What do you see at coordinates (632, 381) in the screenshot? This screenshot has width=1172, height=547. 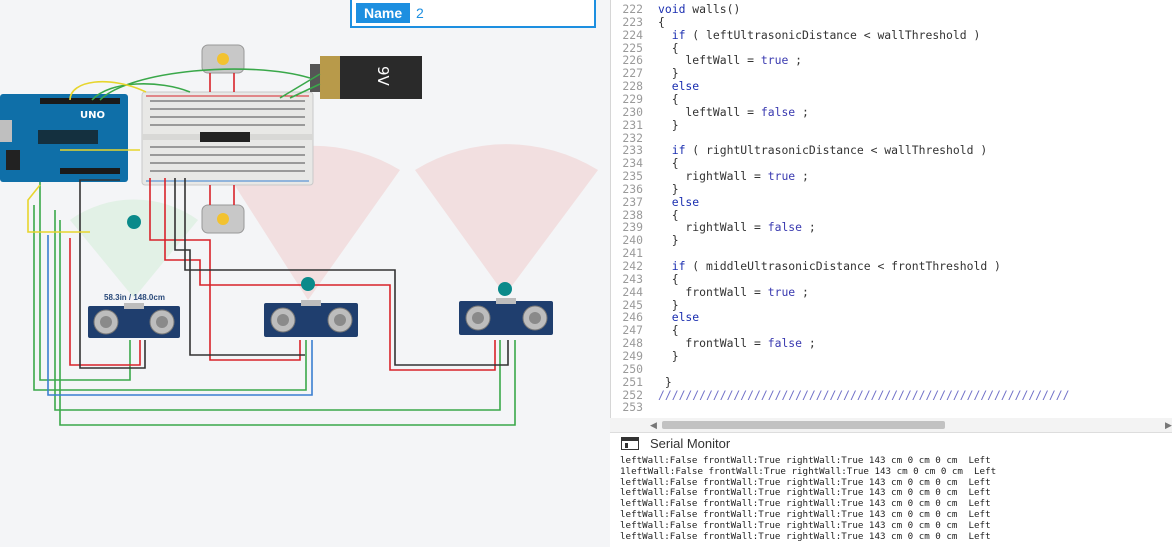 I see `line-number: 251` at bounding box center [632, 381].